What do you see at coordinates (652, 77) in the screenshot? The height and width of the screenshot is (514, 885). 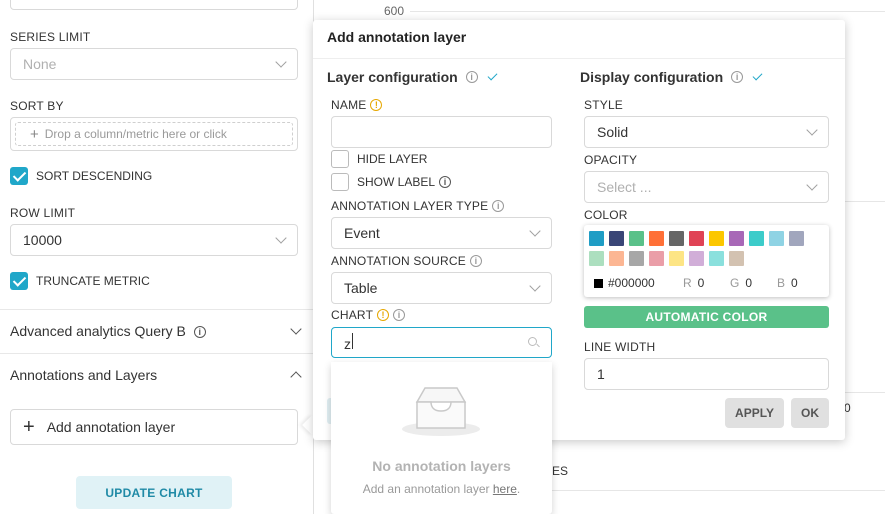 I see `display-configuration-title: Display configuration` at bounding box center [652, 77].